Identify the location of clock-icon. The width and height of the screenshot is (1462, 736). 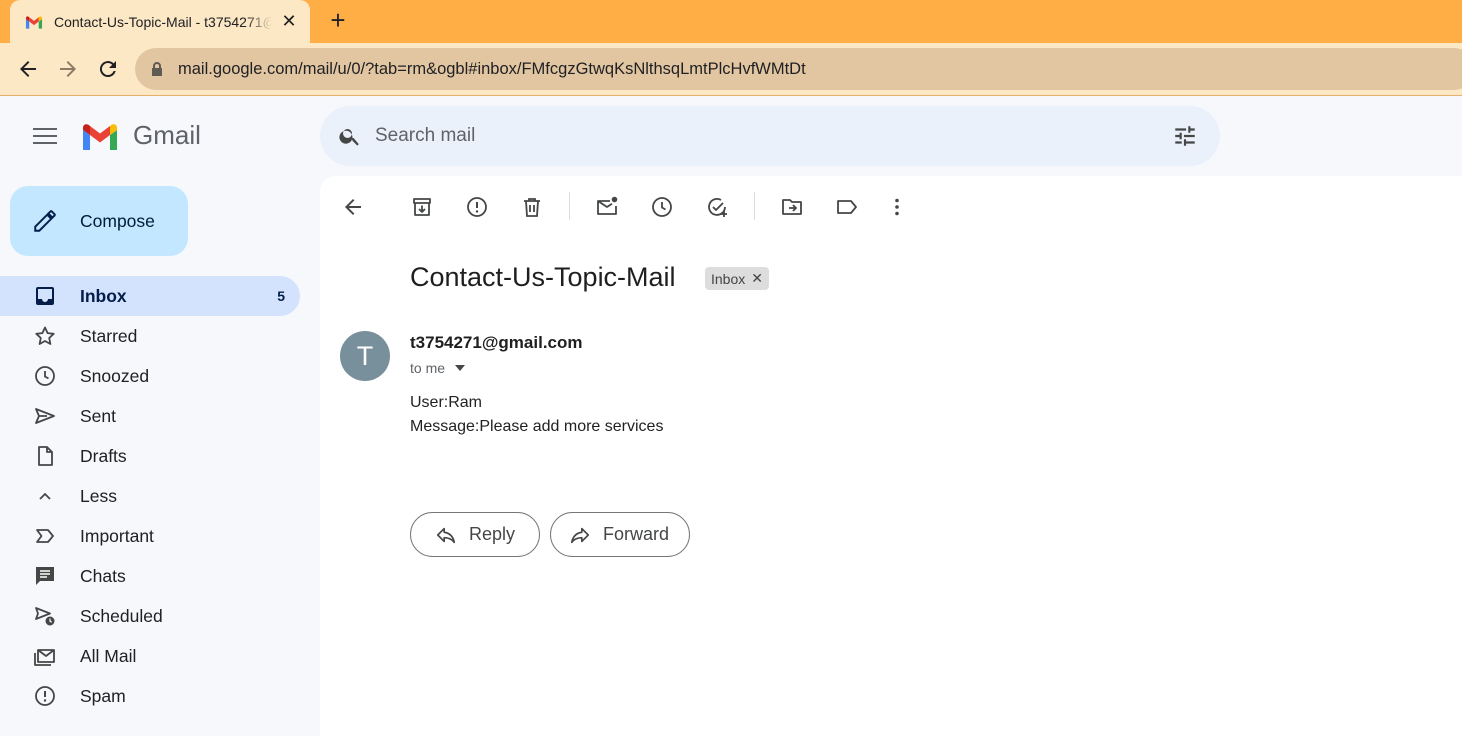
(45, 376).